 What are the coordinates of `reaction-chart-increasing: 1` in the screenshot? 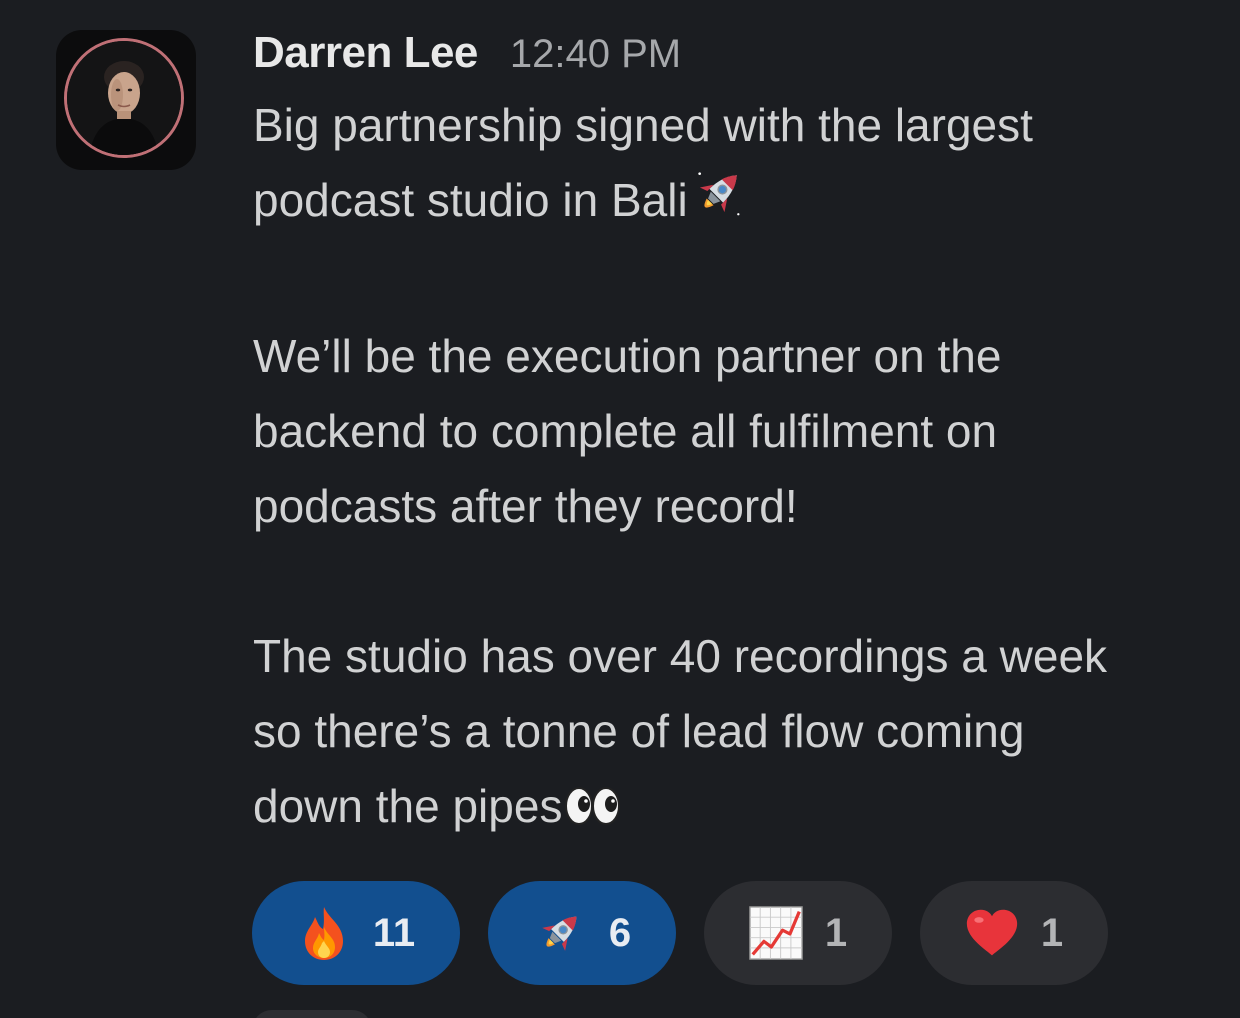 It's located at (798, 933).